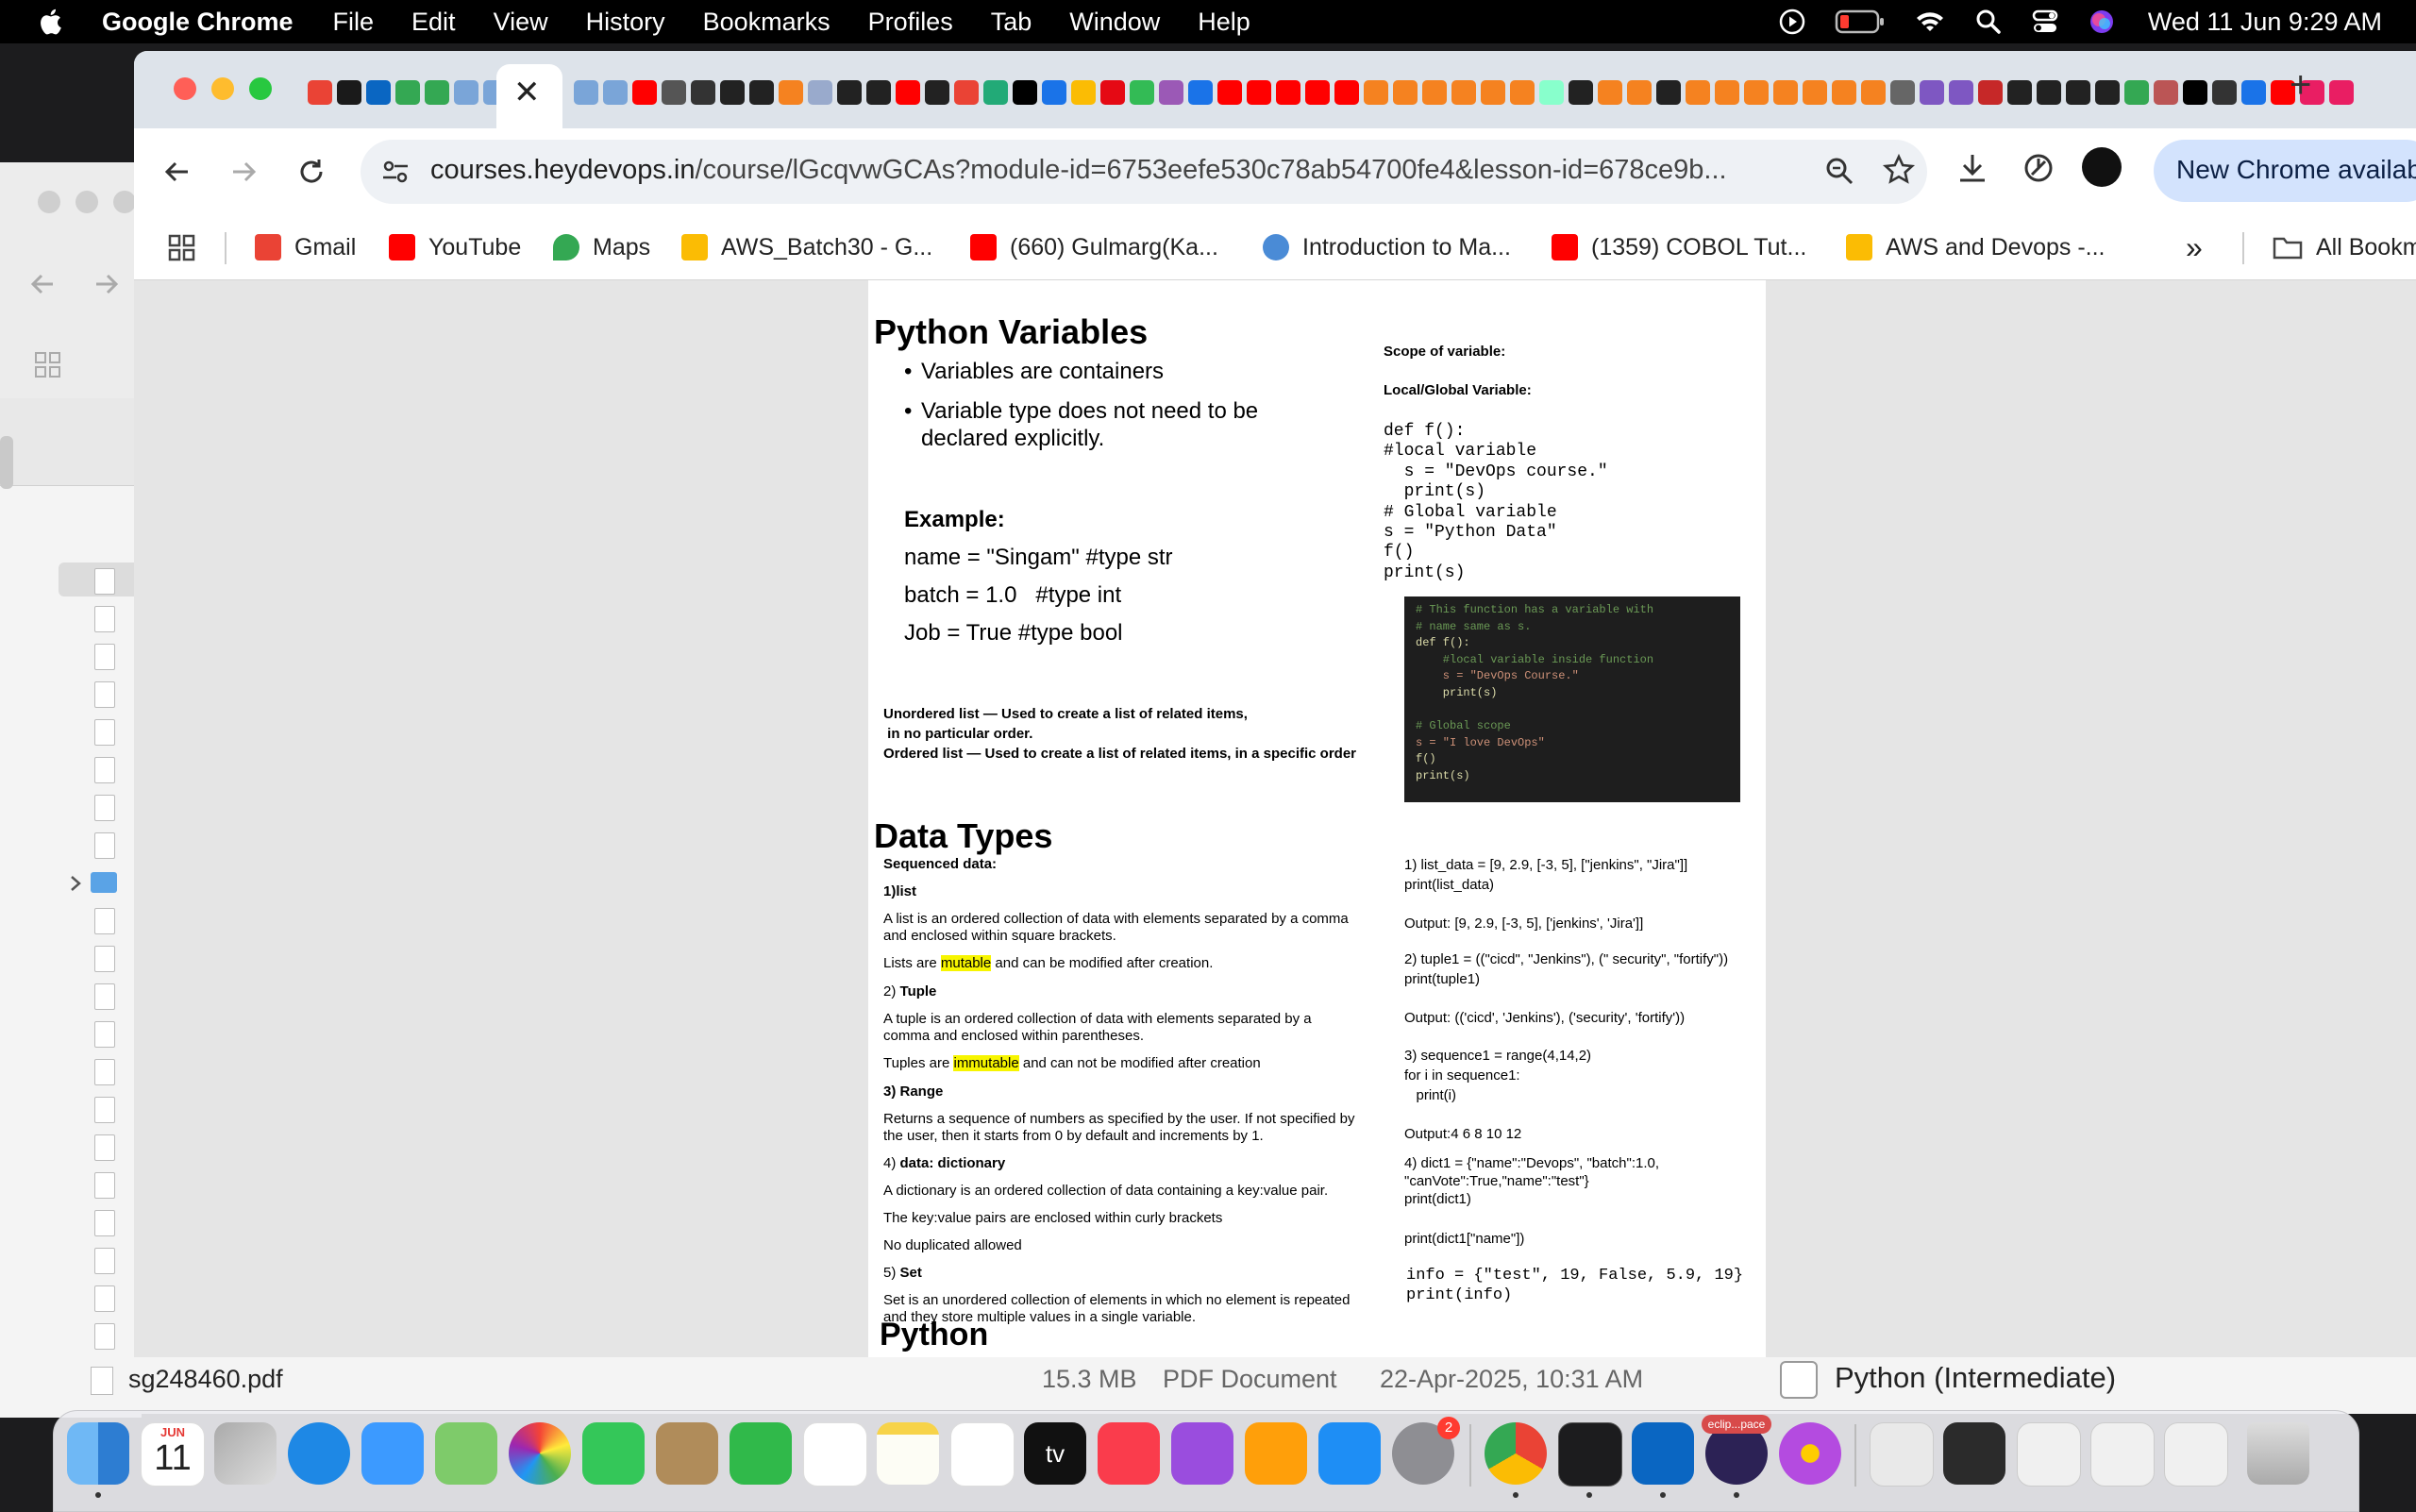 The height and width of the screenshot is (1512, 2416). What do you see at coordinates (178, 172) in the screenshot?
I see `back-button` at bounding box center [178, 172].